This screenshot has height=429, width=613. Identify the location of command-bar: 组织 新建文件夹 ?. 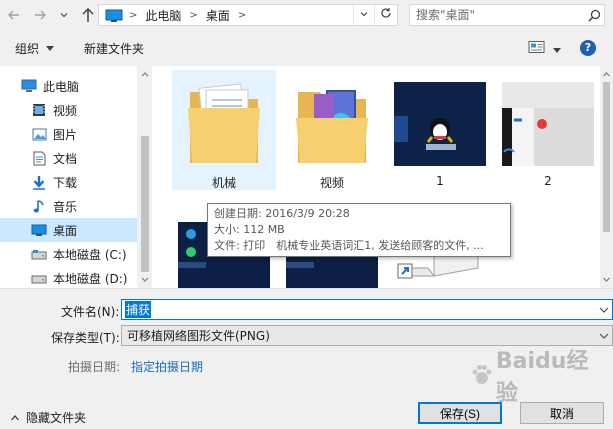
(306, 48).